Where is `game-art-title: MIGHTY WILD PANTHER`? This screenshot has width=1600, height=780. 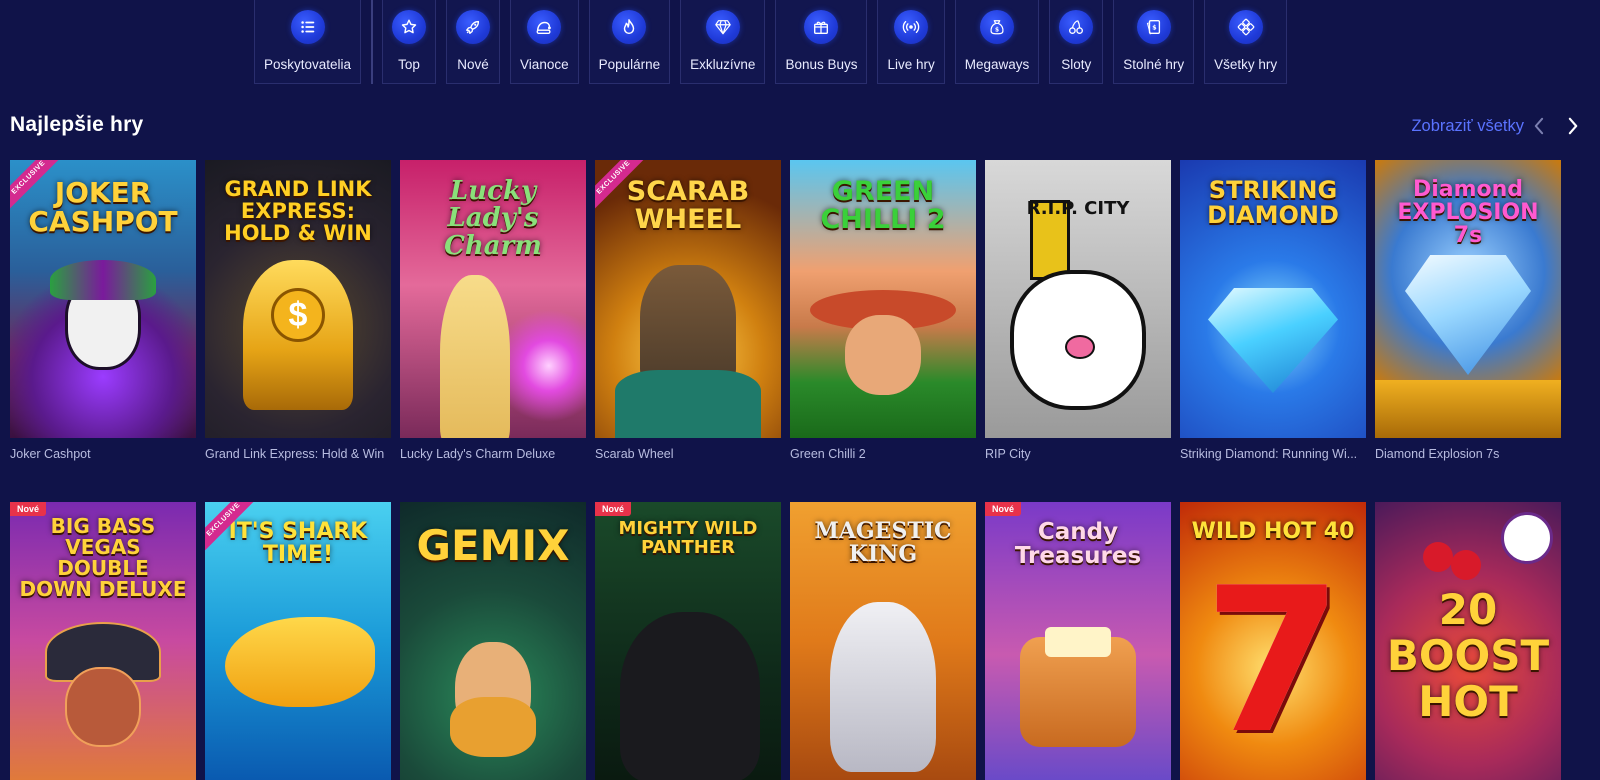
game-art-title: MIGHTY WILD PANTHER is located at coordinates (688, 538).